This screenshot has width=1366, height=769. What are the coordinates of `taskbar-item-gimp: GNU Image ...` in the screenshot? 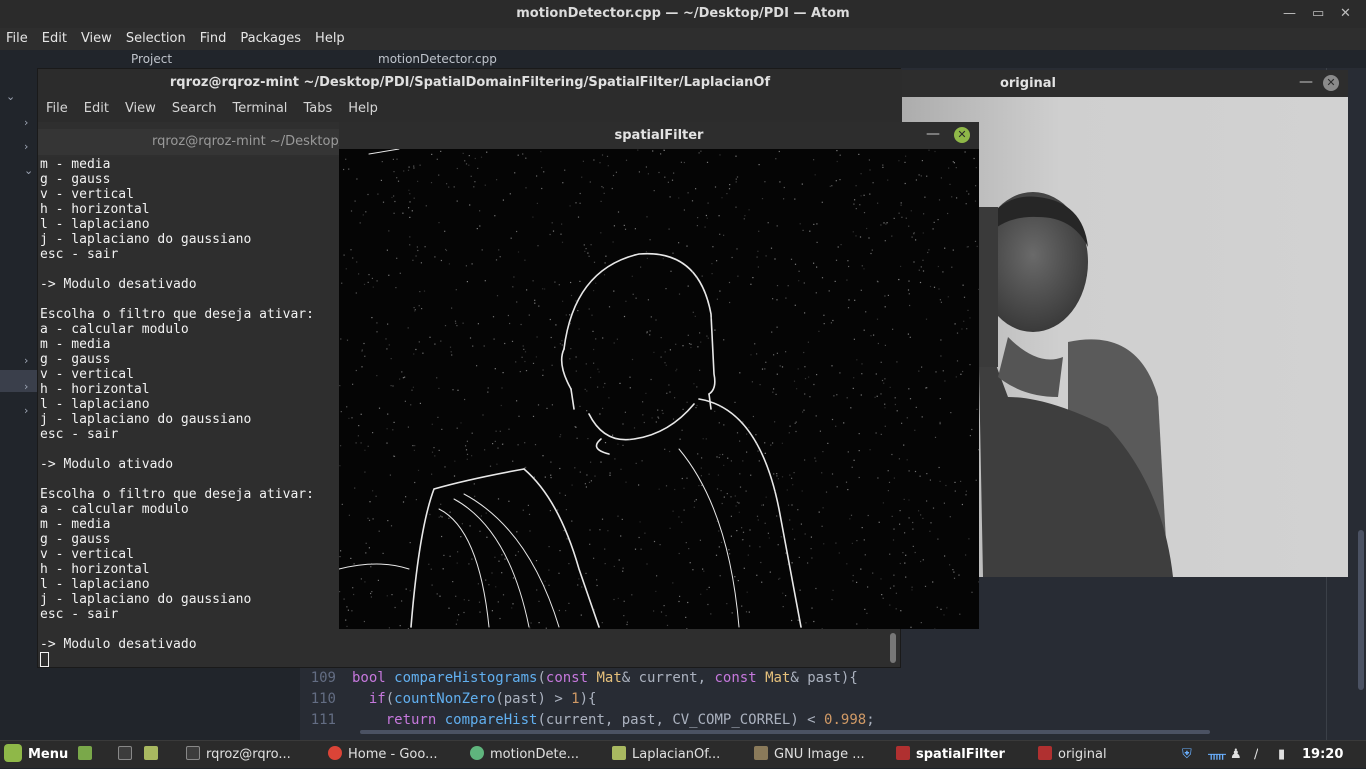 It's located at (819, 755).